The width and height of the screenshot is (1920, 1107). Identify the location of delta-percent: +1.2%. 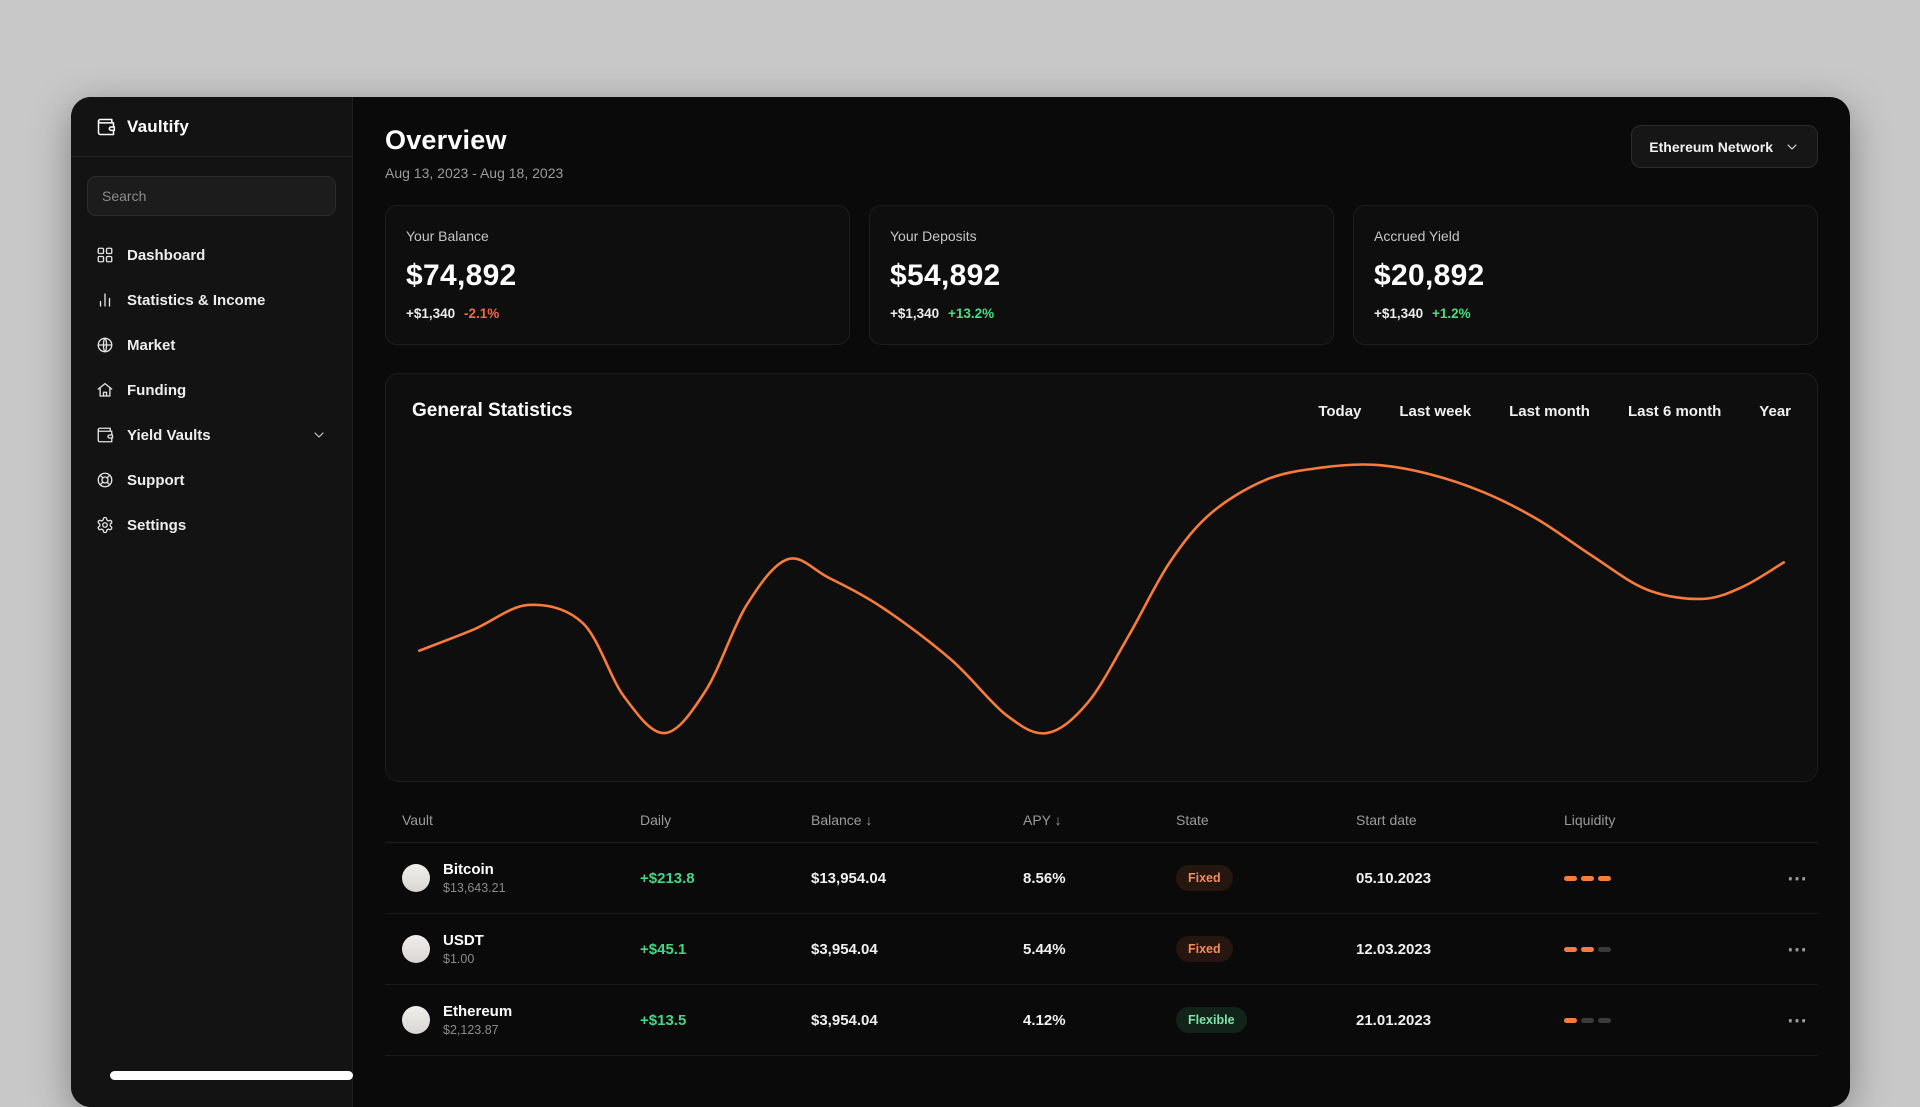
(1451, 313).